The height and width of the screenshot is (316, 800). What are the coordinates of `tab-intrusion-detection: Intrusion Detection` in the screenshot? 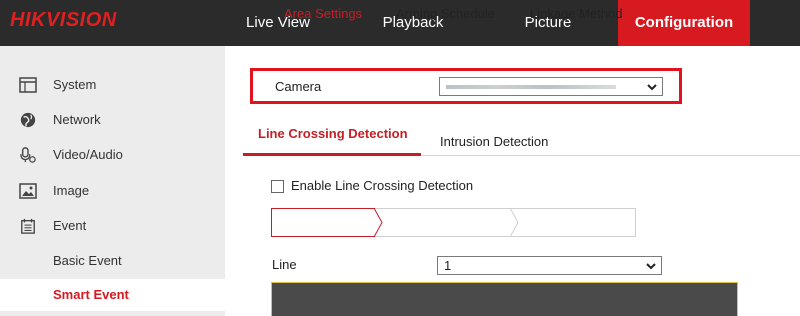 It's located at (494, 149).